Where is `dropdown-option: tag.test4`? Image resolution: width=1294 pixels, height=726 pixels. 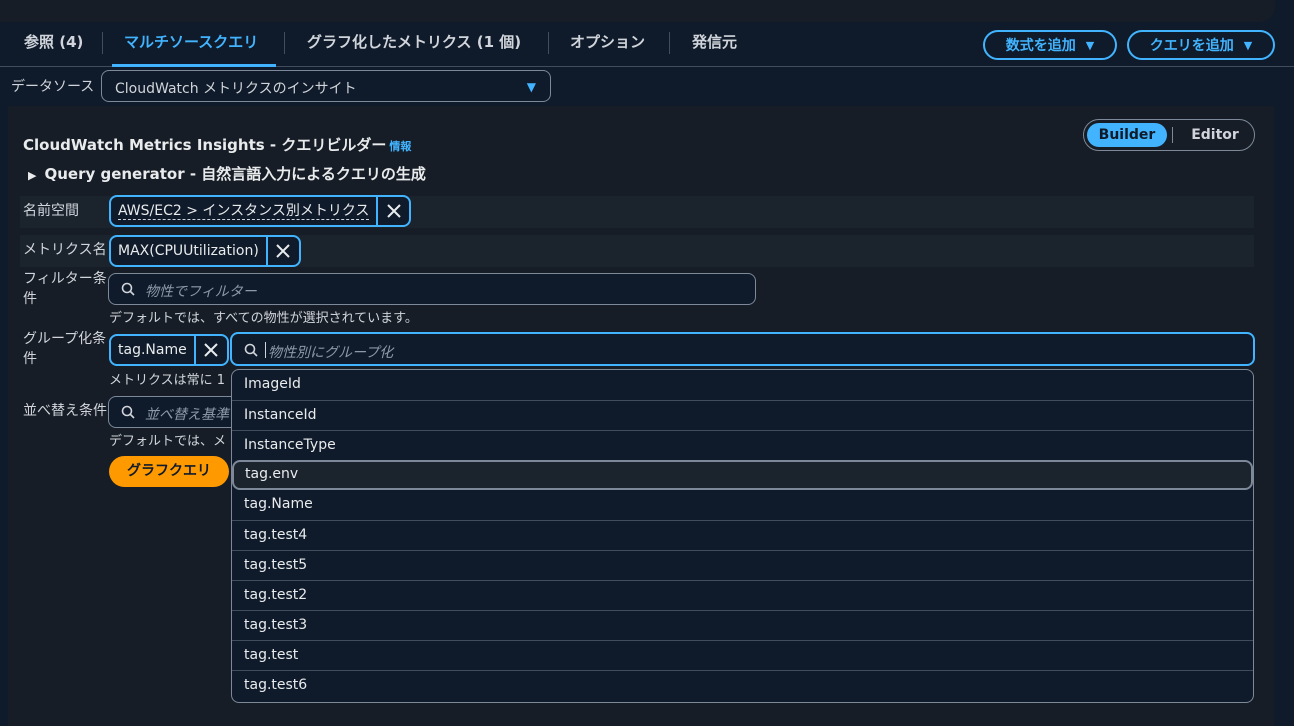 dropdown-option: tag.test4 is located at coordinates (742, 535).